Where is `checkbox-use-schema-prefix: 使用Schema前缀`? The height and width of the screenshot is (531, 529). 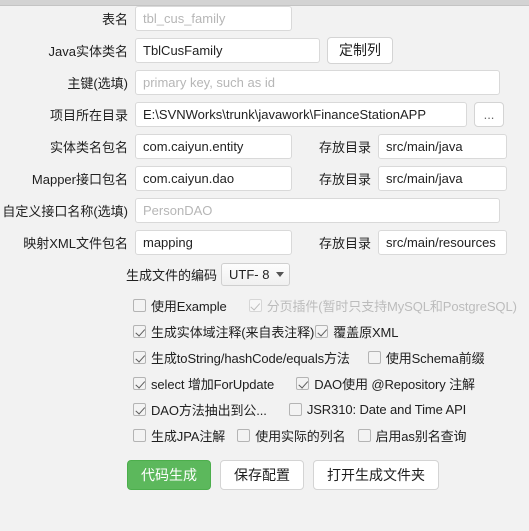
checkbox-use-schema-prefix: 使用Schema前缀 is located at coordinates (426, 357).